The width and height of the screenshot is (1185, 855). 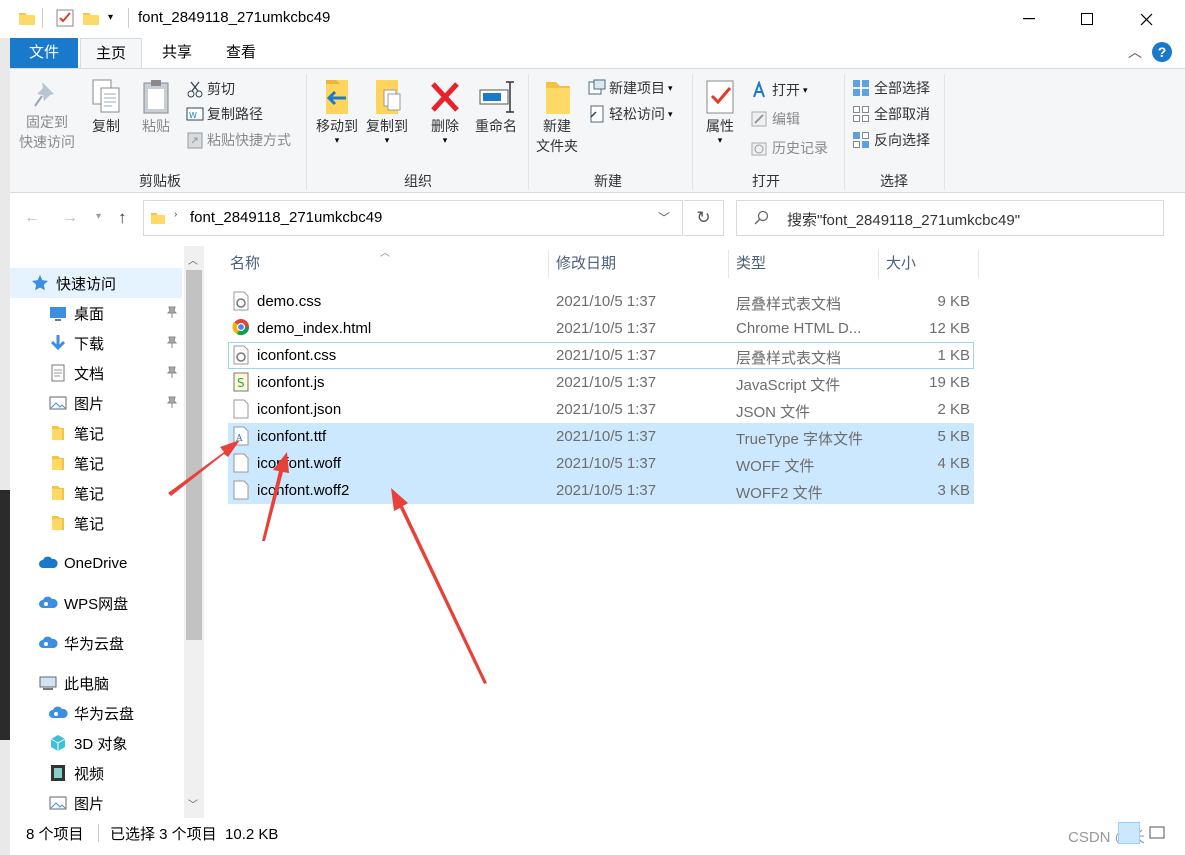 What do you see at coordinates (664, 217) in the screenshot?
I see `address-dropdown-icon: ﹀` at bounding box center [664, 217].